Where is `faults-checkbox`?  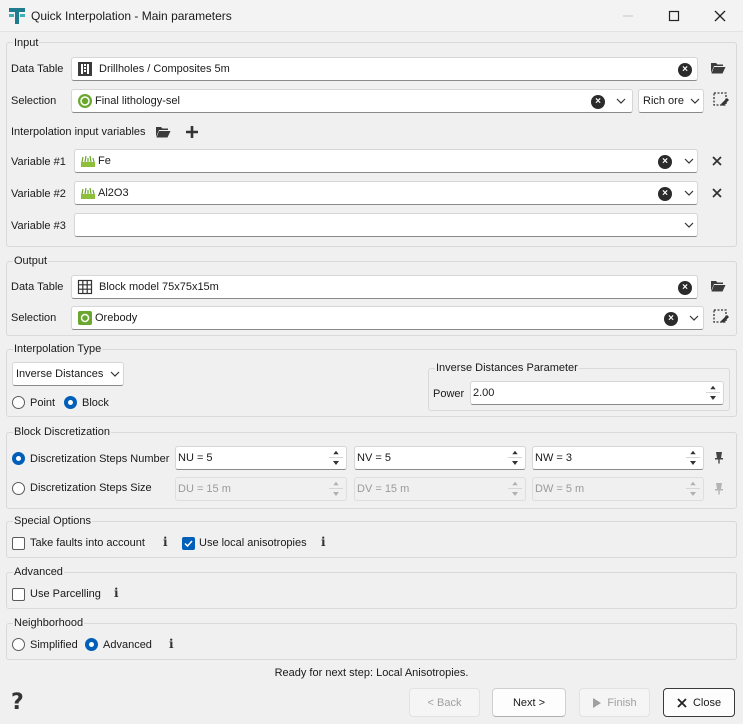
faults-checkbox is located at coordinates (18, 543).